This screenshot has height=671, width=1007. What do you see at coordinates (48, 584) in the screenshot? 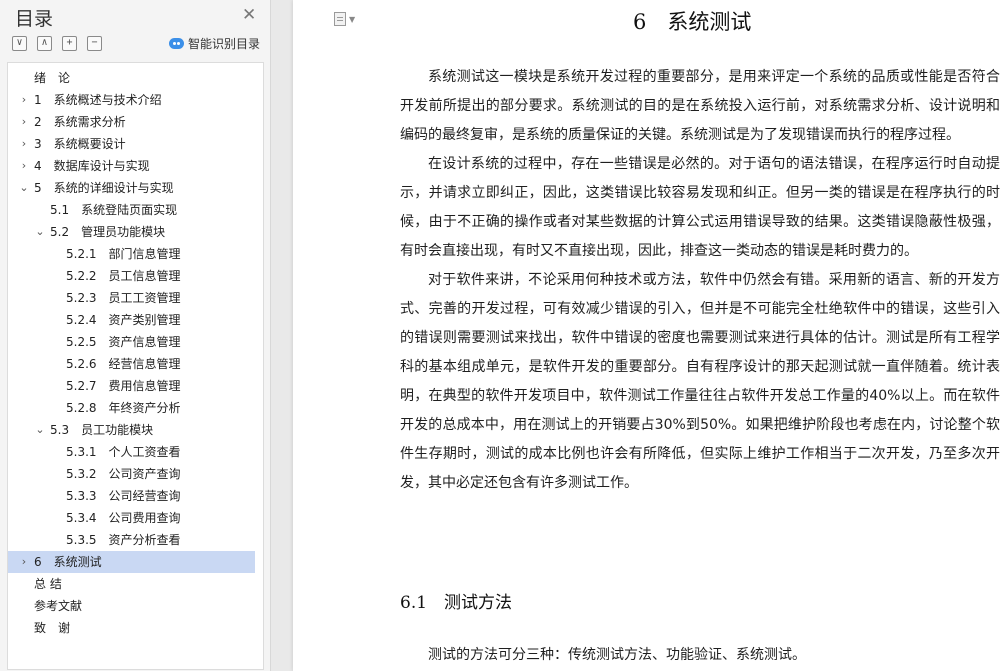
I see `toc-item-label: 总 结` at bounding box center [48, 584].